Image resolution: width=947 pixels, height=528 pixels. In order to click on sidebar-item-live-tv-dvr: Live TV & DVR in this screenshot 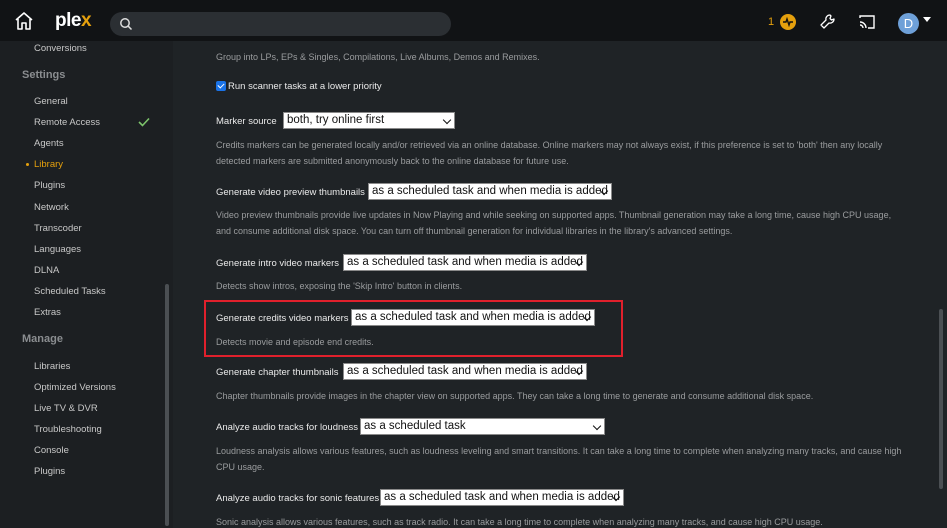, I will do `click(66, 408)`.